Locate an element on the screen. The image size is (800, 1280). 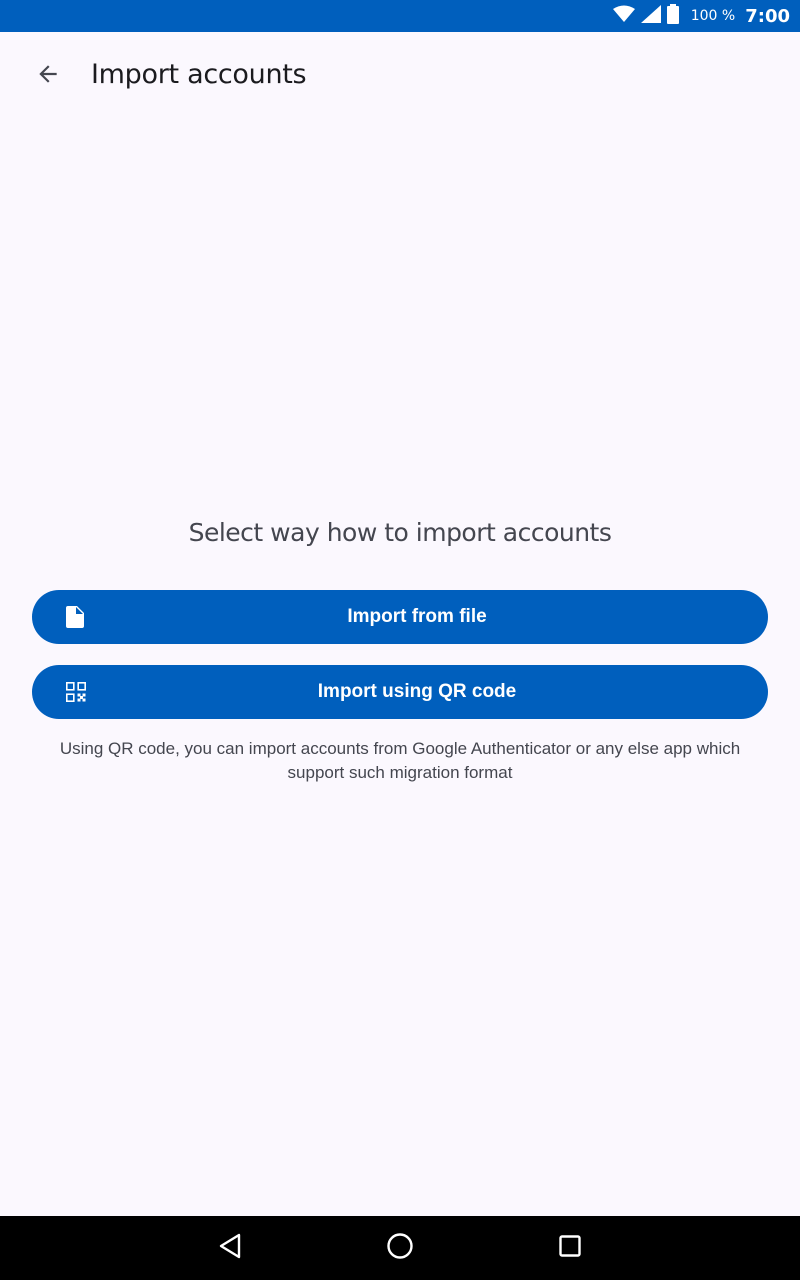
status-icons: 100 % 7:00 is located at coordinates (701, 16).